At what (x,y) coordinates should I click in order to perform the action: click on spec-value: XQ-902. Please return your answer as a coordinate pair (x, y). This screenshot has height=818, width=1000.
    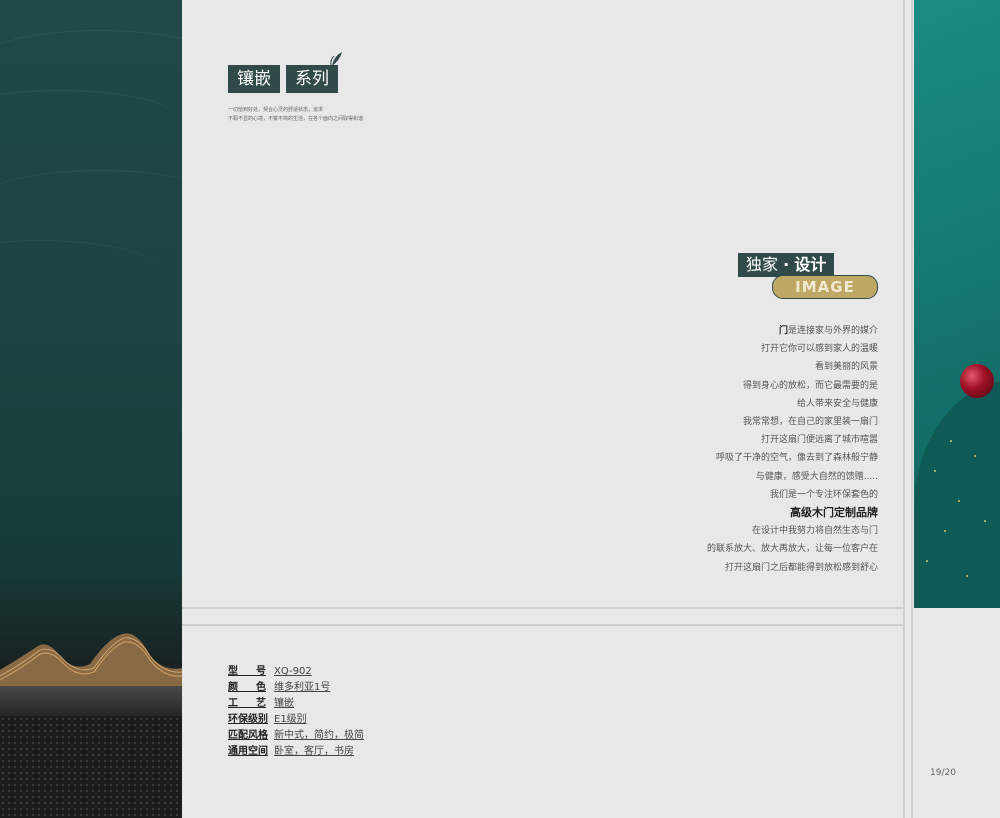
    Looking at the image, I should click on (293, 671).